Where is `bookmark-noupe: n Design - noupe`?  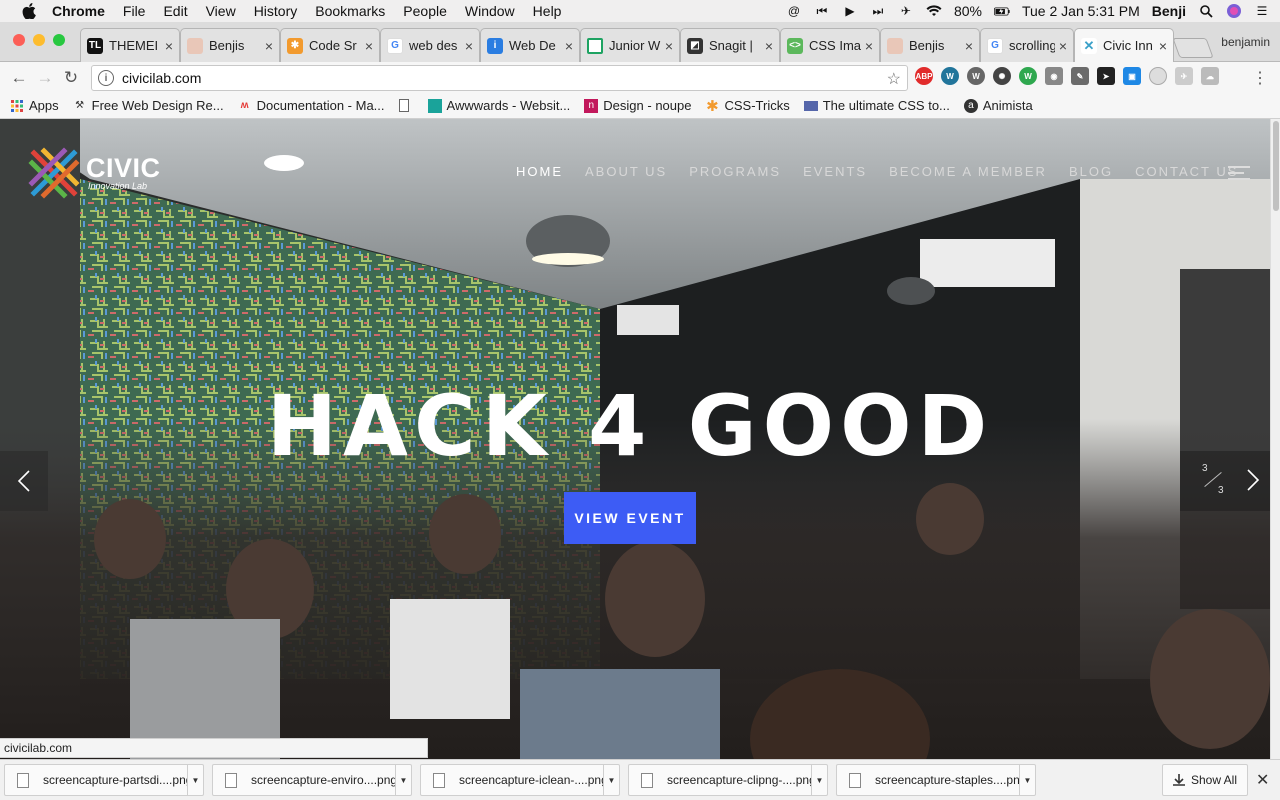 bookmark-noupe: n Design - noupe is located at coordinates (637, 105).